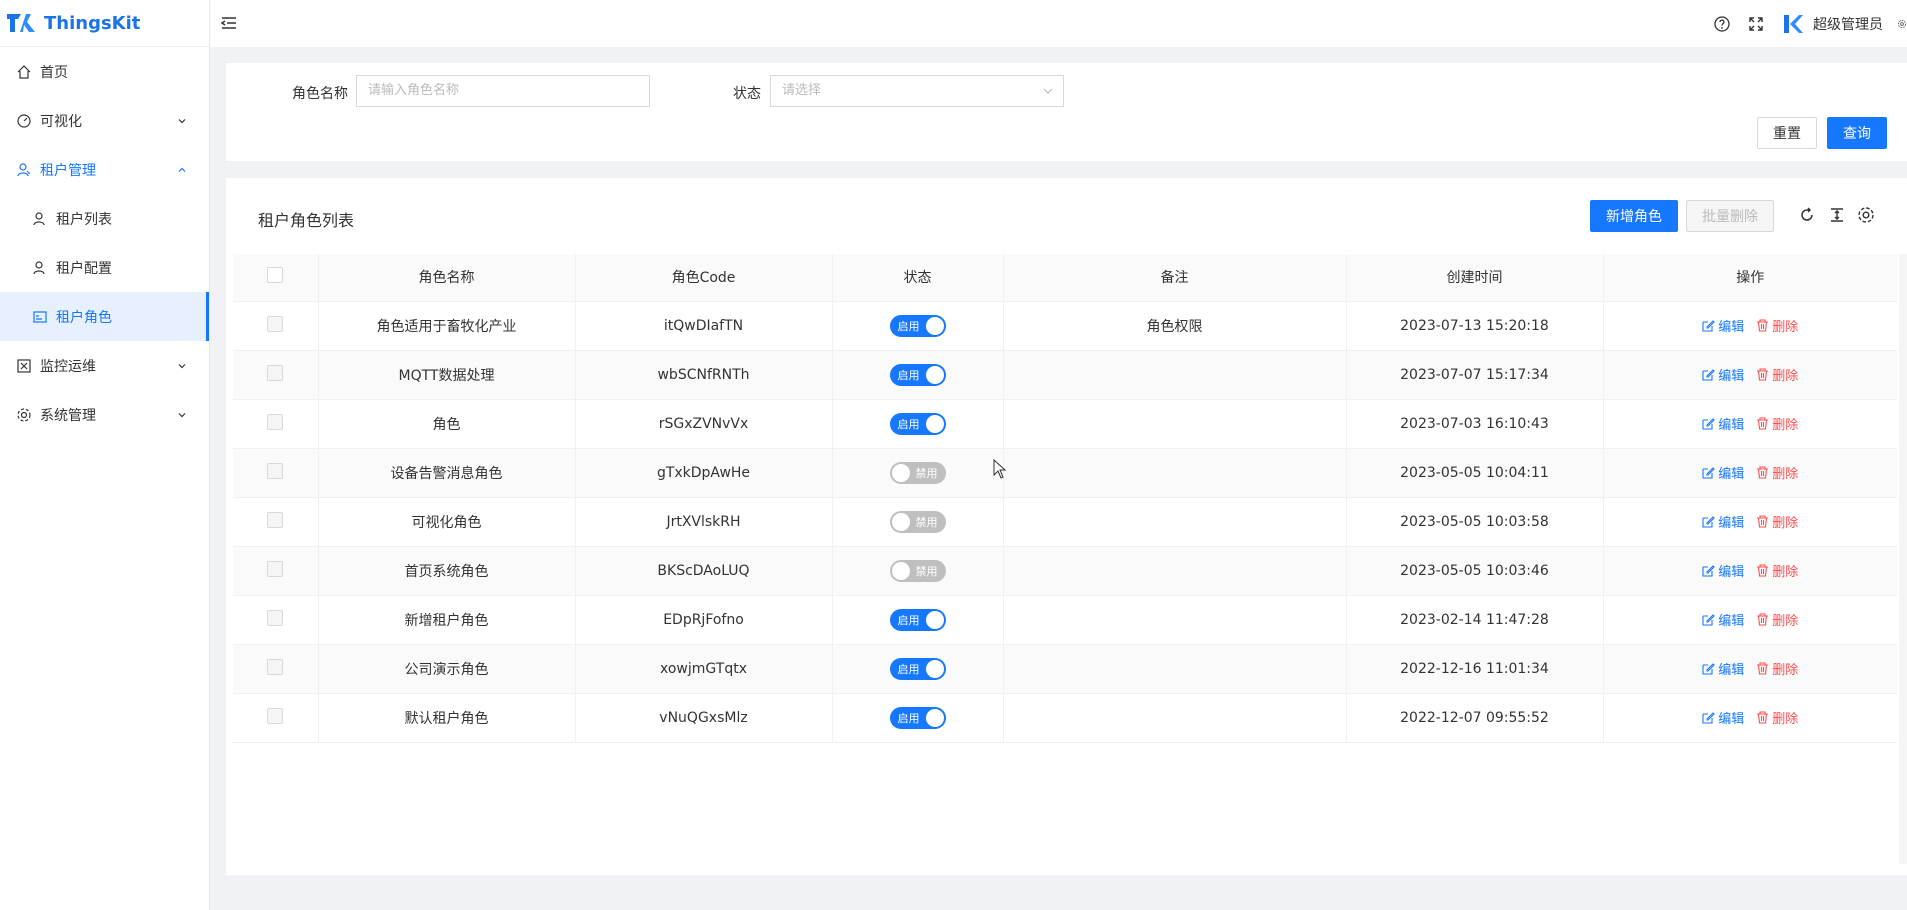 The height and width of the screenshot is (910, 1907). Describe the element at coordinates (447, 278) in the screenshot. I see `column-header: 角色名称` at that location.